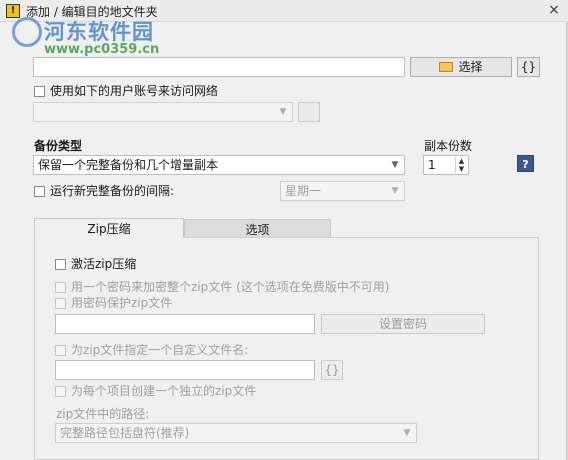 The width and height of the screenshot is (568, 460). Describe the element at coordinates (303, 191) in the screenshot. I see `weekday-value: 星期一` at that location.